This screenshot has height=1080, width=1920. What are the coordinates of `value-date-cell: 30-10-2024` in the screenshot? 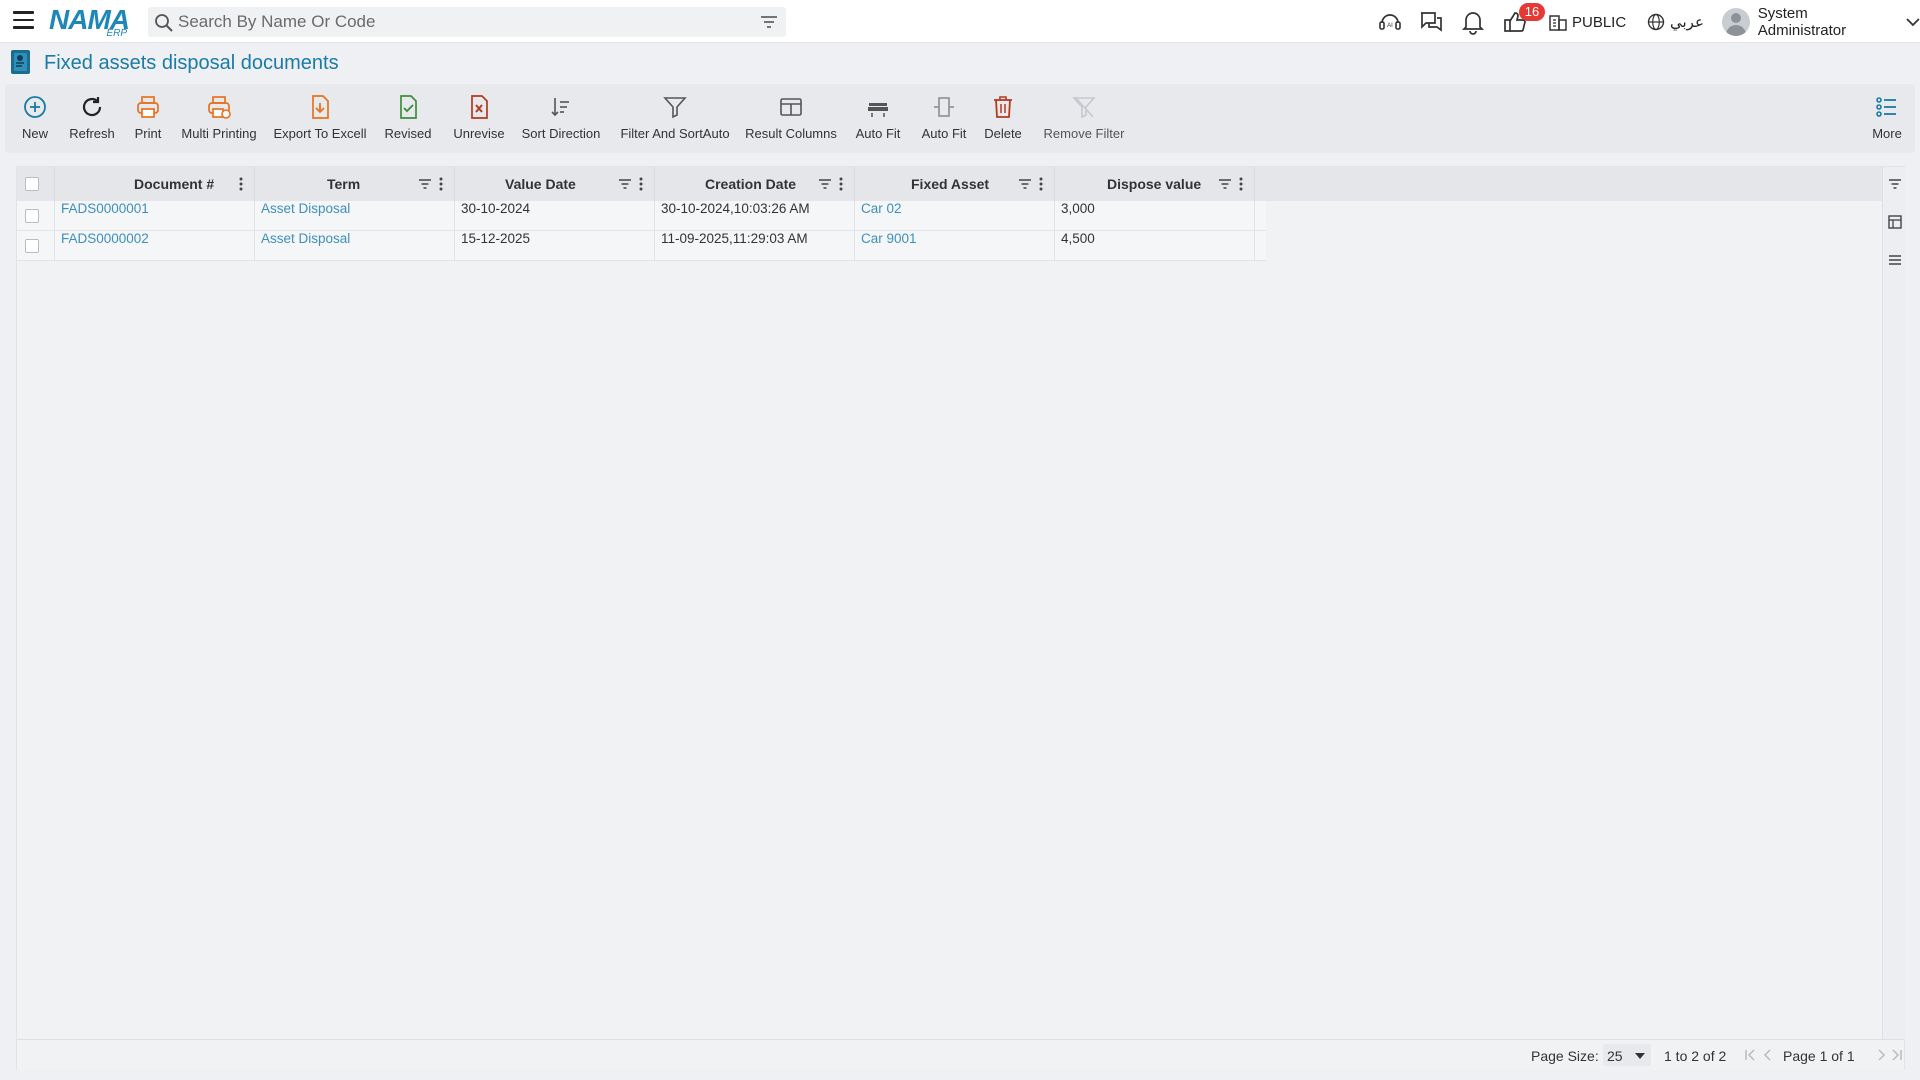 It's located at (555, 216).